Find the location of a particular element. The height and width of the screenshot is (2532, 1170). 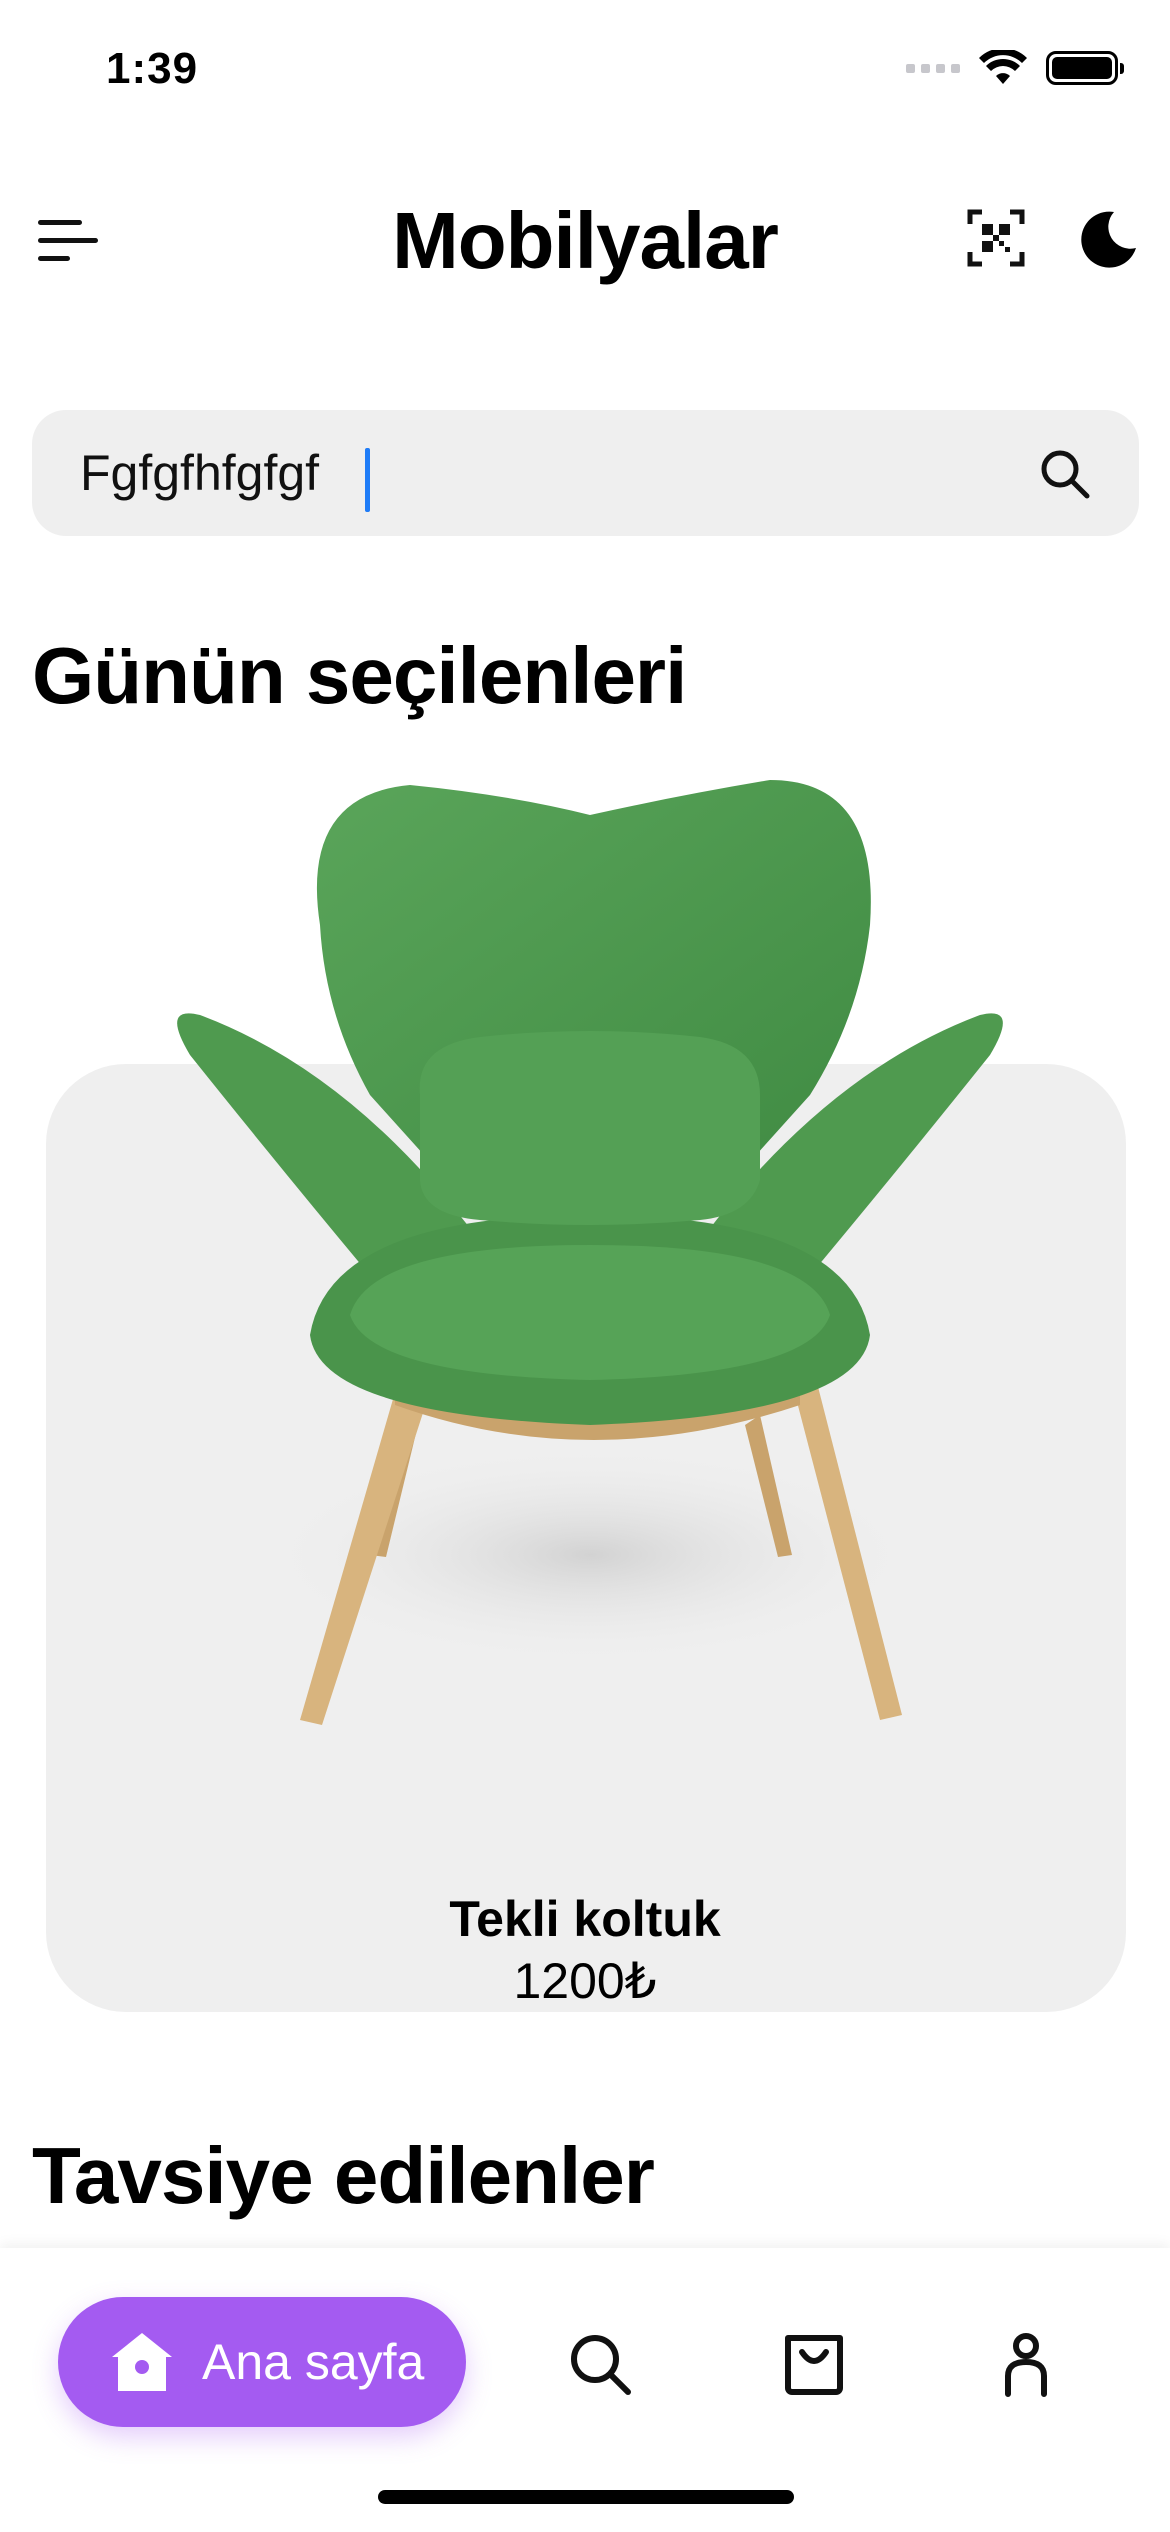

qr-scan-icon is located at coordinates (996, 238).